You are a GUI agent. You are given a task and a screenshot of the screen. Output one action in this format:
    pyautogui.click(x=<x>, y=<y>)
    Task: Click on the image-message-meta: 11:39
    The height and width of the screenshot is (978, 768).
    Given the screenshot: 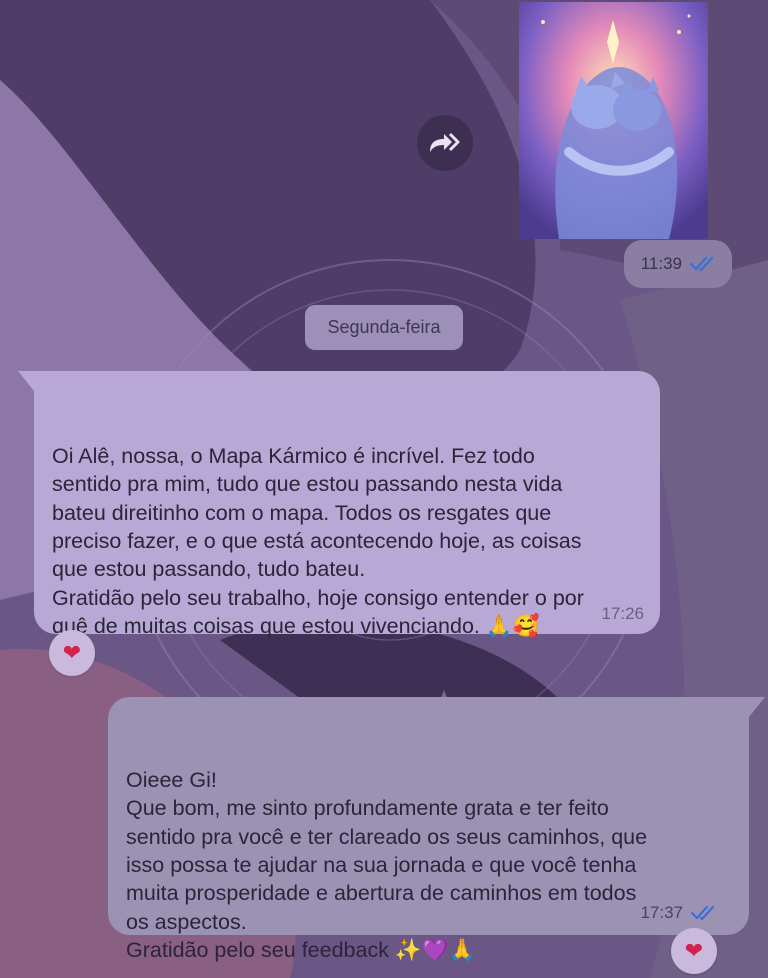 What is the action you would take?
    pyautogui.click(x=678, y=264)
    